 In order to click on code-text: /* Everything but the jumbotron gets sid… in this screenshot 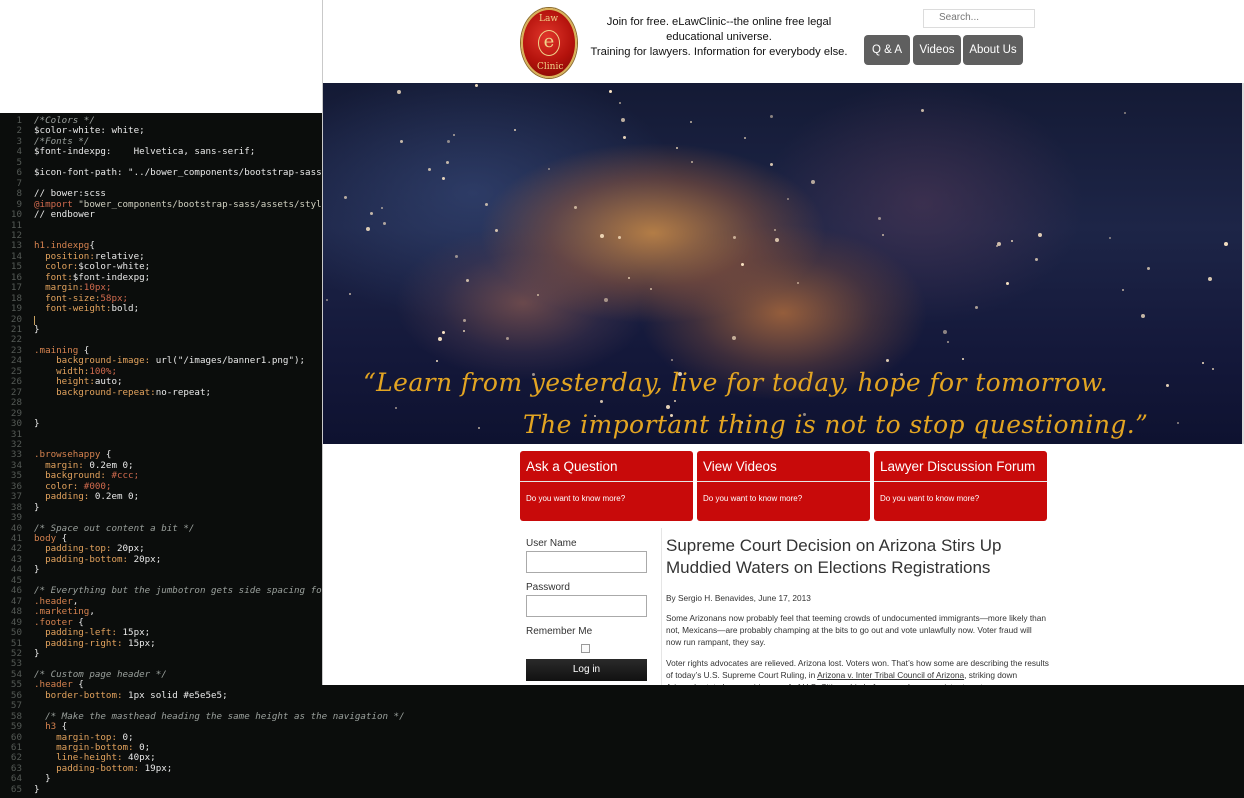, I will do `click(186, 590)`.